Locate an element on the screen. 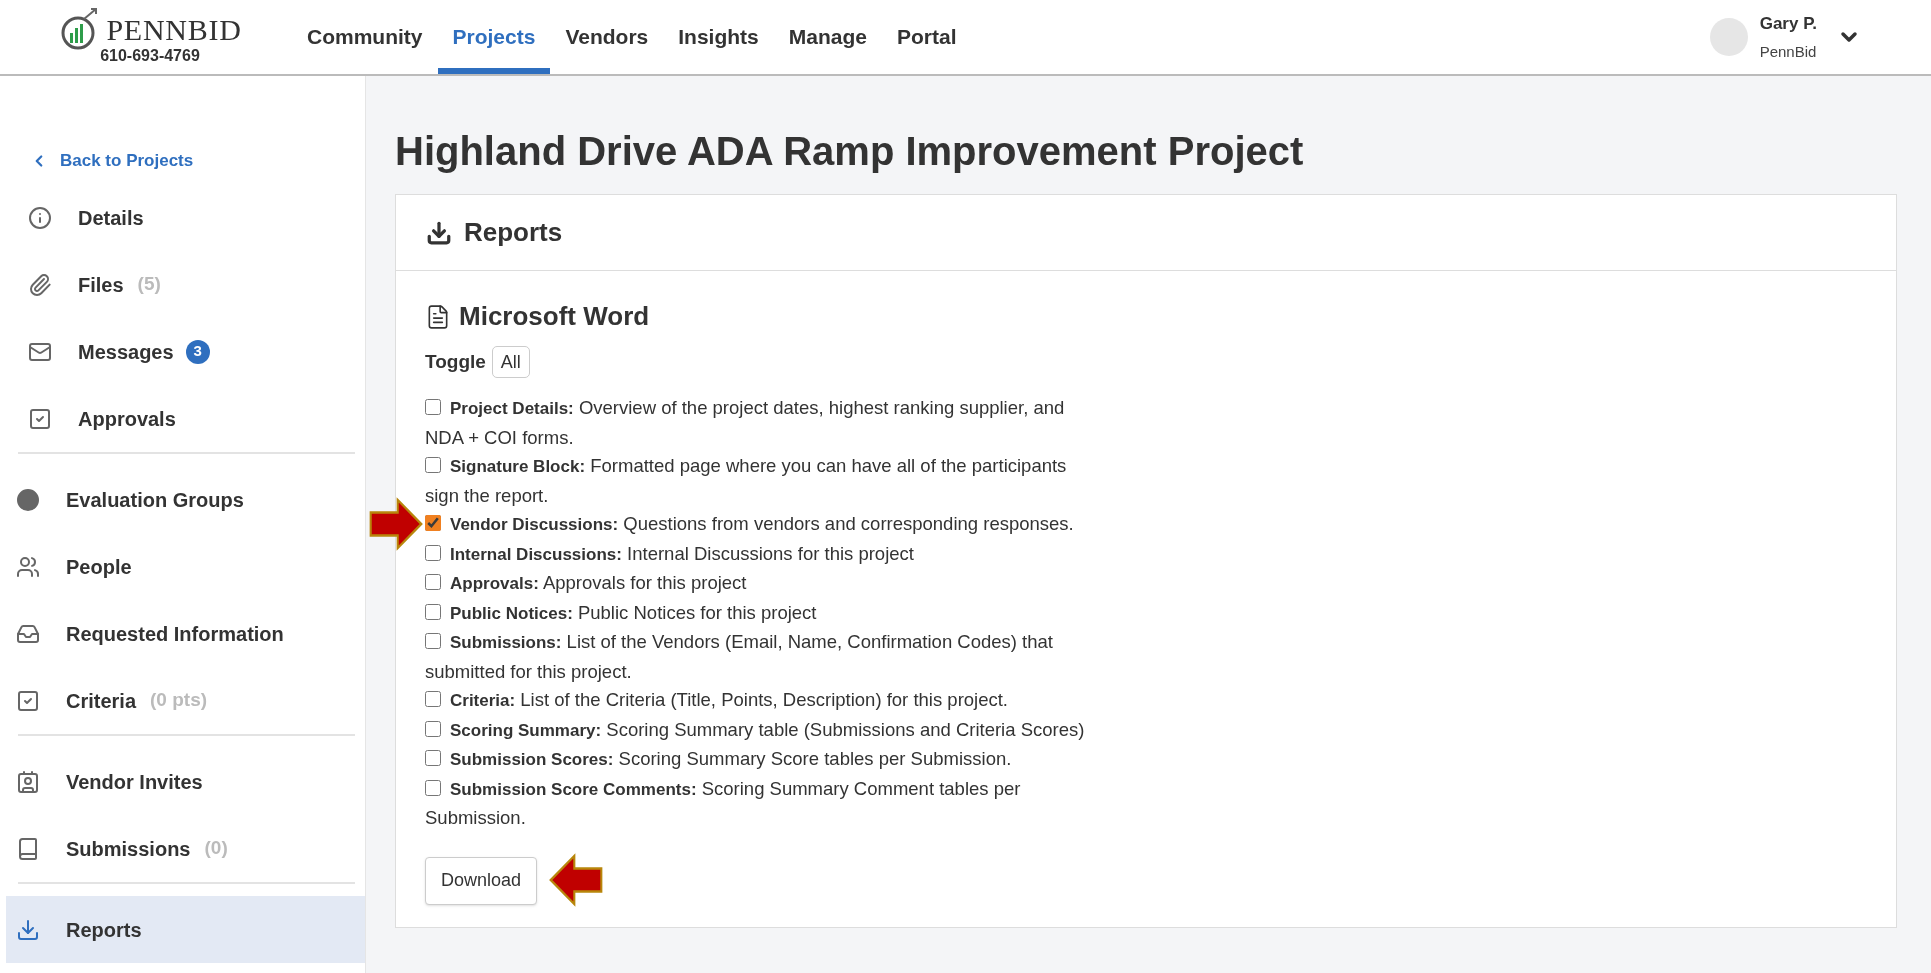 This screenshot has height=973, width=1931. card-title: Reports is located at coordinates (513, 232).